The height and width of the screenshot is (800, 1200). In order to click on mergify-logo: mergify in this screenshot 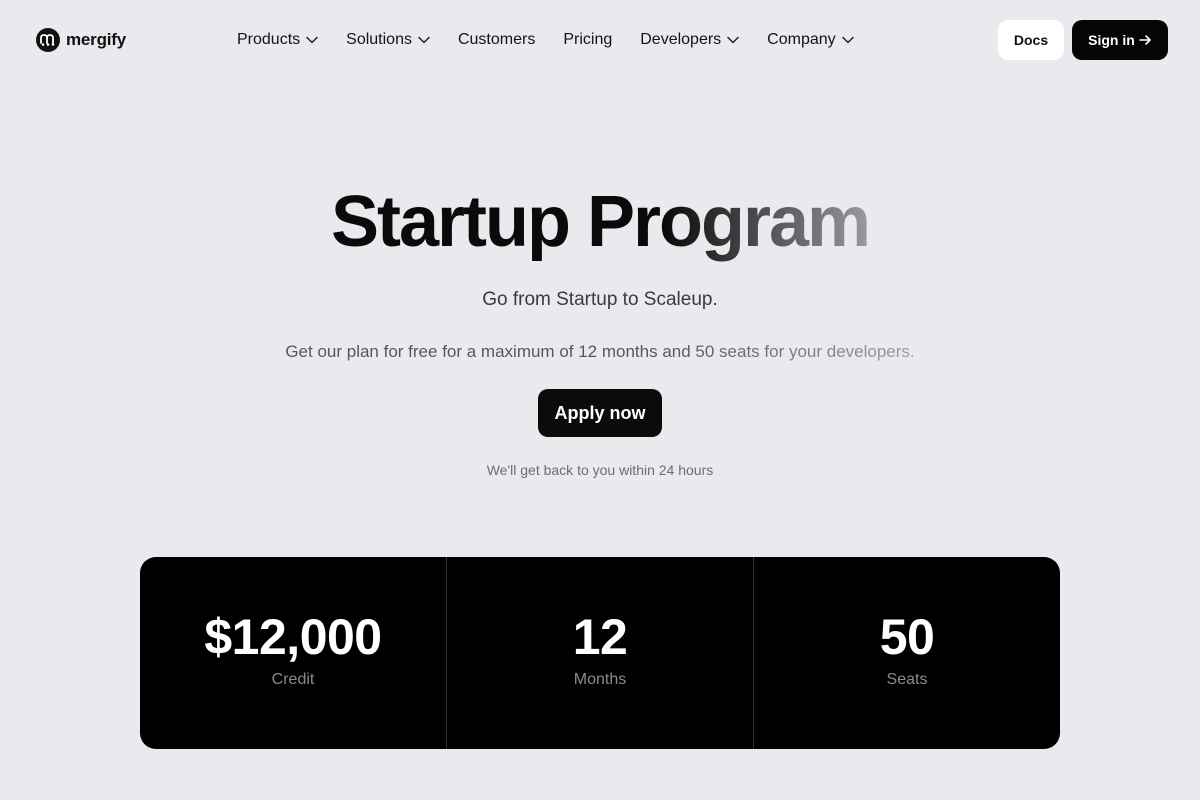, I will do `click(81, 40)`.